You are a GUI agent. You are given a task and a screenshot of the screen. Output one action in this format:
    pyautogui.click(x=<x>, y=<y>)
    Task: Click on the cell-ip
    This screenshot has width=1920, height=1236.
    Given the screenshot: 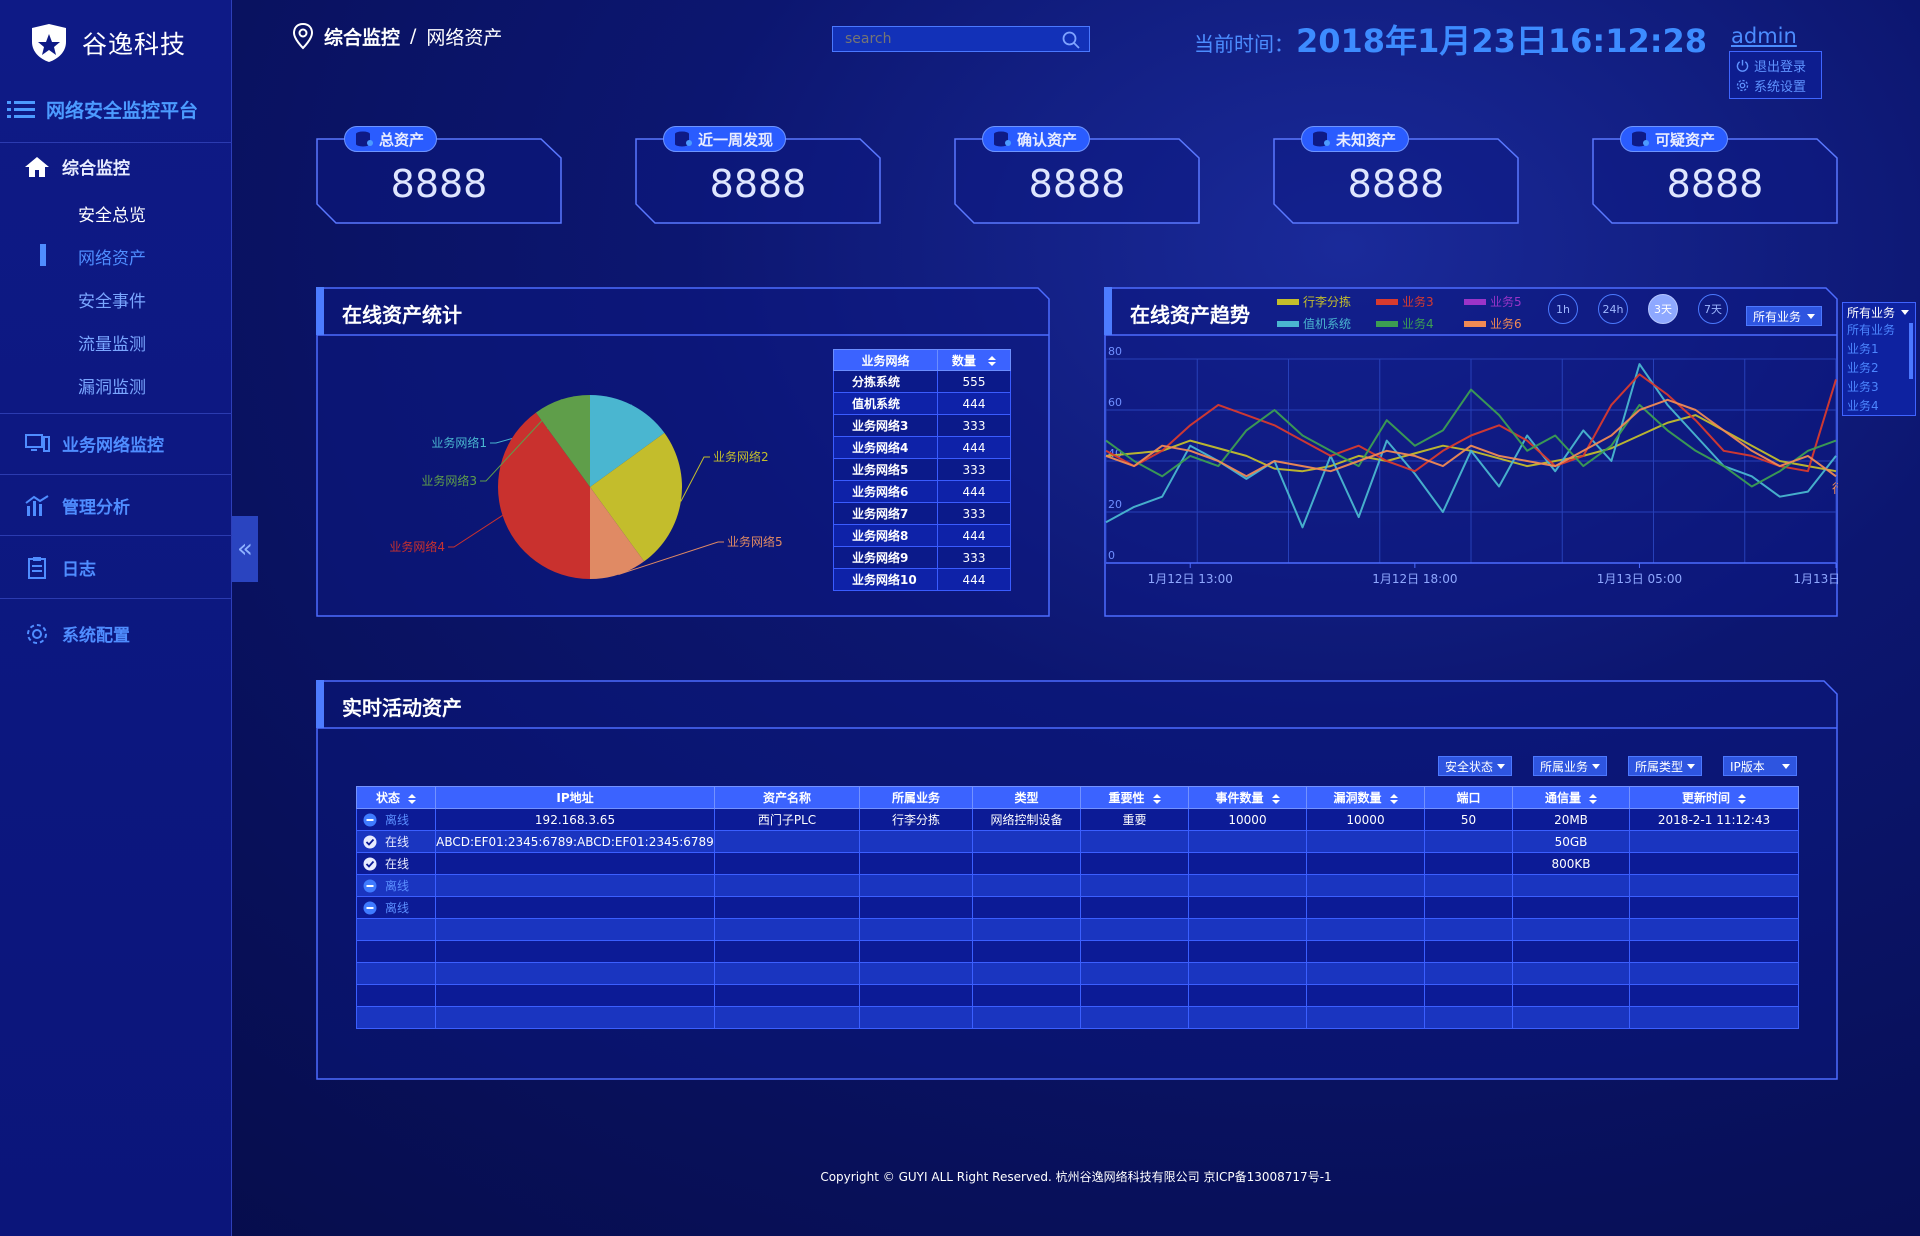 What is the action you would take?
    pyautogui.click(x=575, y=863)
    